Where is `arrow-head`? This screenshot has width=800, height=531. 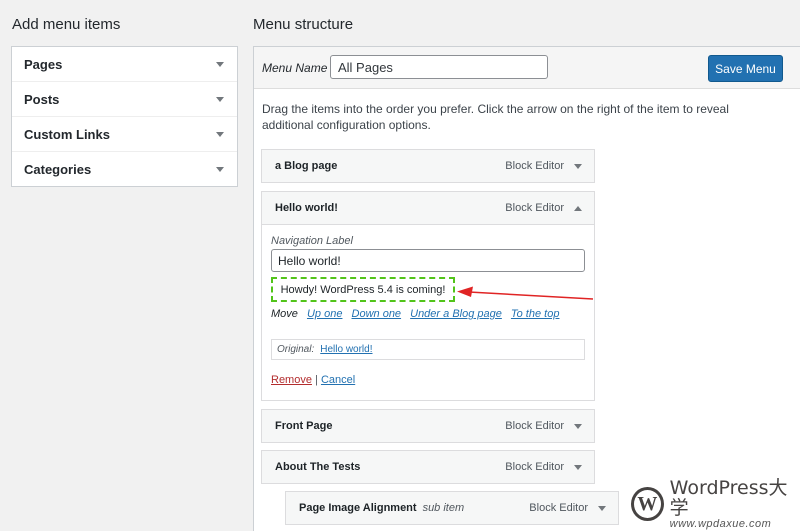
arrow-head is located at coordinates (465, 291).